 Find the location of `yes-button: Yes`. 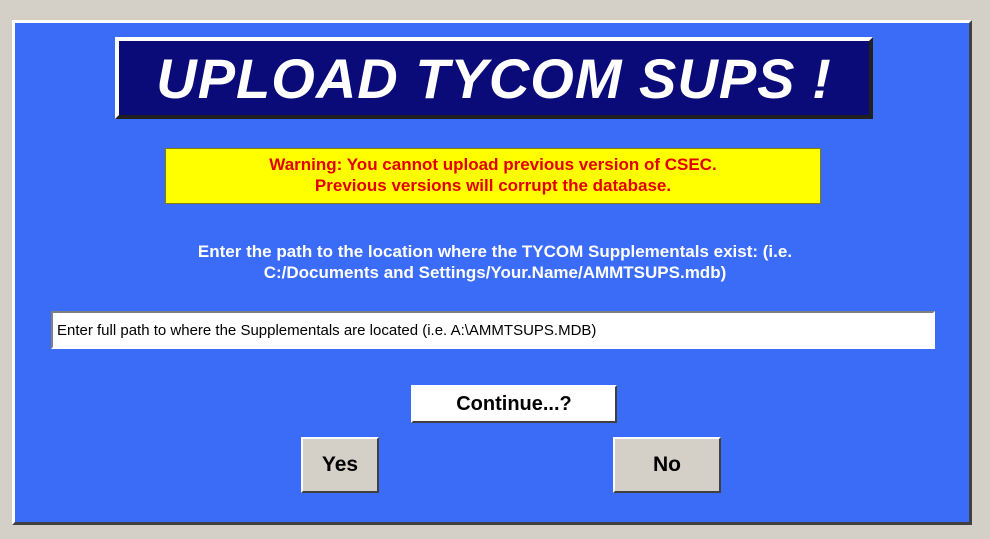

yes-button: Yes is located at coordinates (340, 465).